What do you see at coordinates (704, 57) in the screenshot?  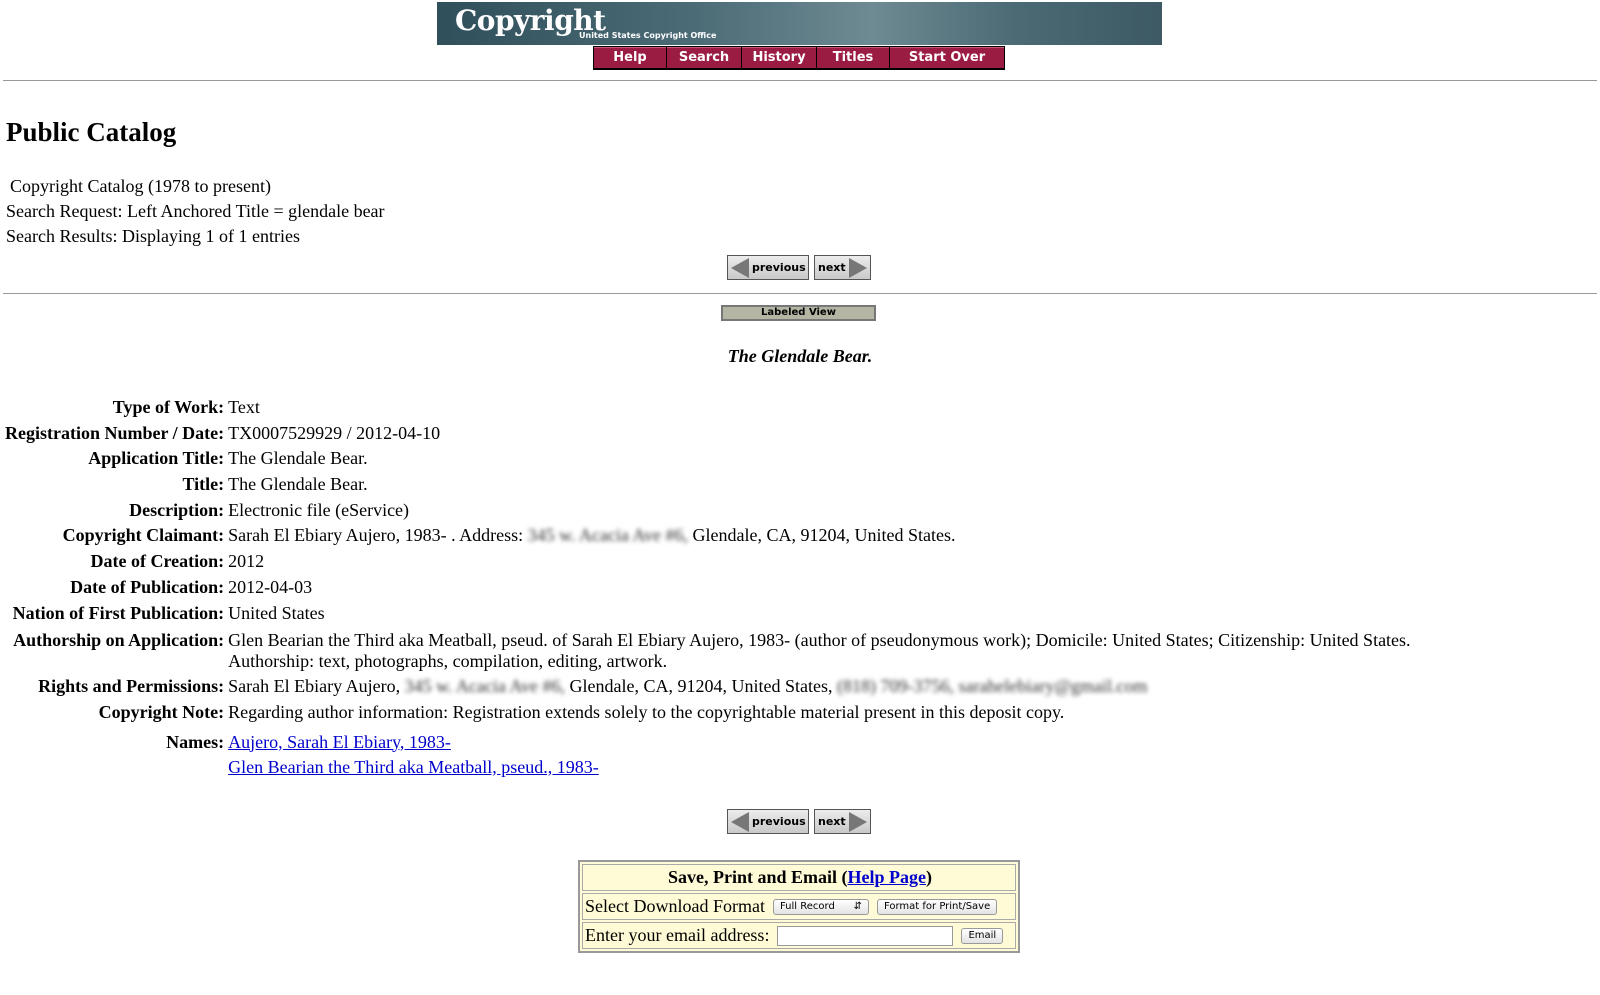 I see `nav-search-button: Search` at bounding box center [704, 57].